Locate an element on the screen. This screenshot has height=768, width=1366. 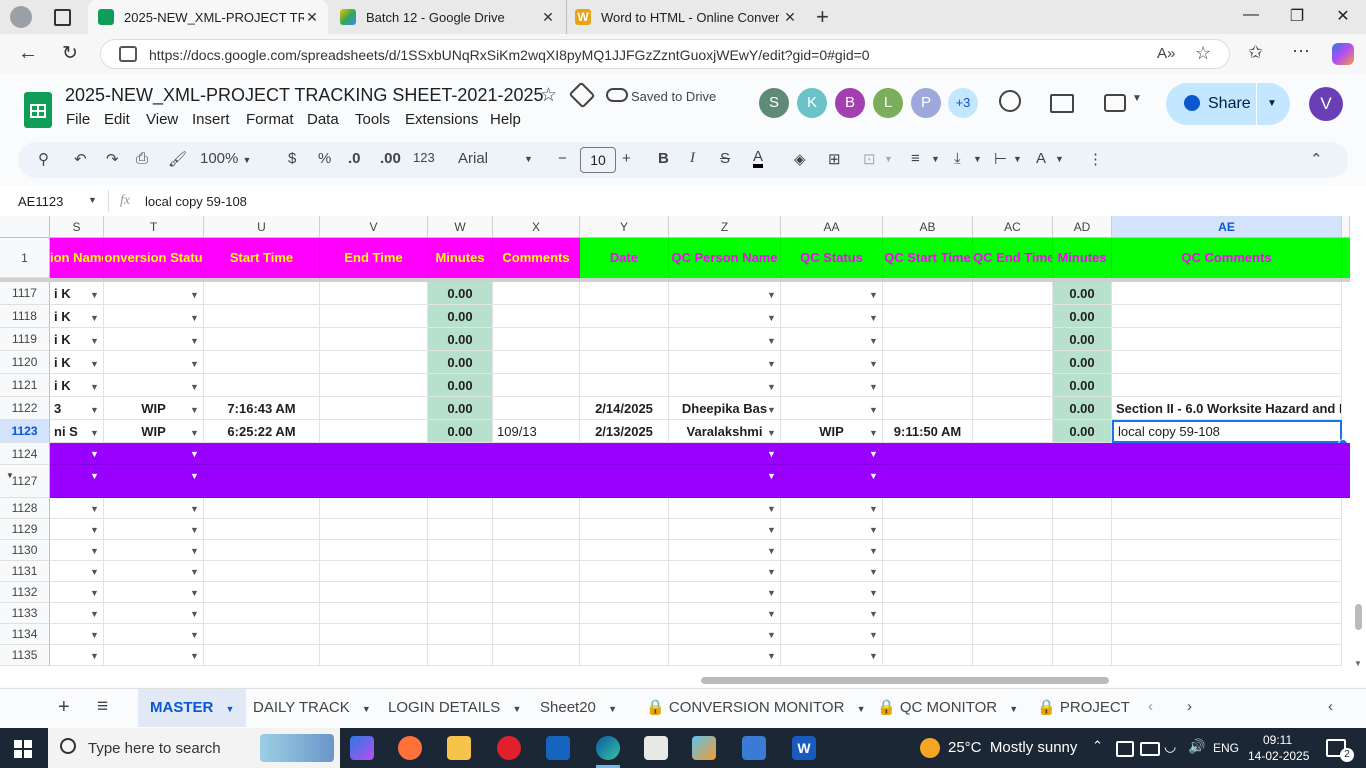
browser-tab-drive: Batch 12 - Google Drive ✕ is located at coordinates (447, 17).